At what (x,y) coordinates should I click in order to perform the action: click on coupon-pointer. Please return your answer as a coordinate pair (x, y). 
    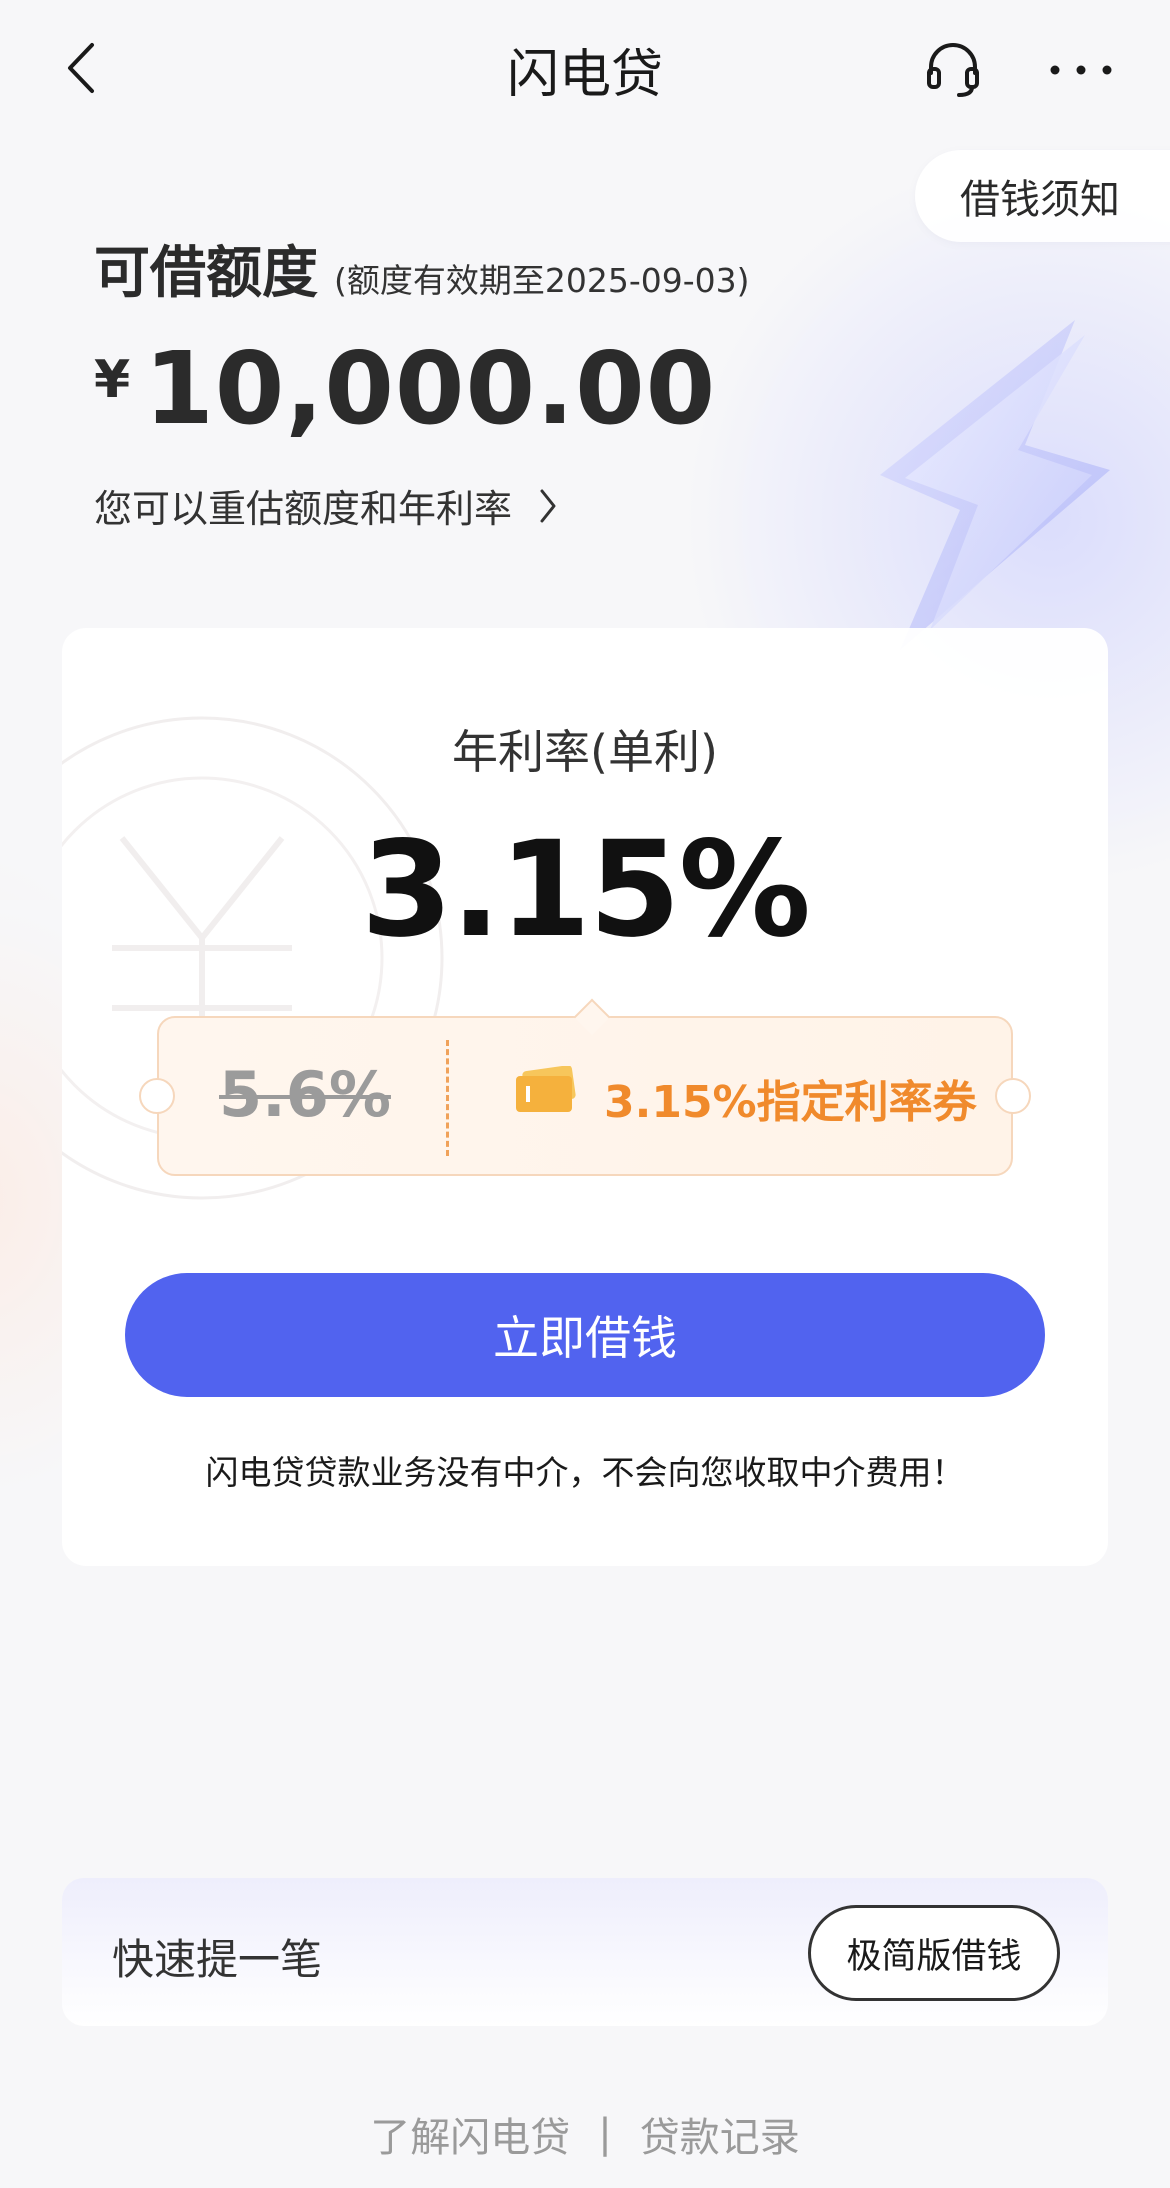
    Looking at the image, I should click on (592, 1017).